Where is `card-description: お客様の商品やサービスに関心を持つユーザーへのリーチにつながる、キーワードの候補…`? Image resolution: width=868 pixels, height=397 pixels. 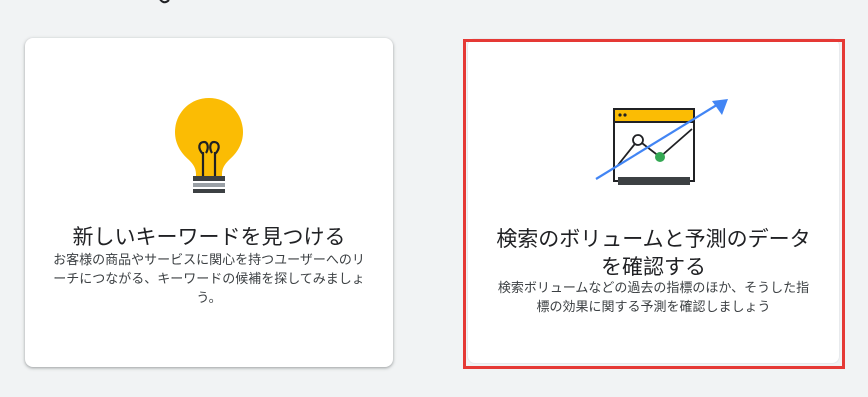 card-description: お客様の商品やサービスに関心を持つユーザーへのリーチにつながる、キーワードの候補… is located at coordinates (209, 279).